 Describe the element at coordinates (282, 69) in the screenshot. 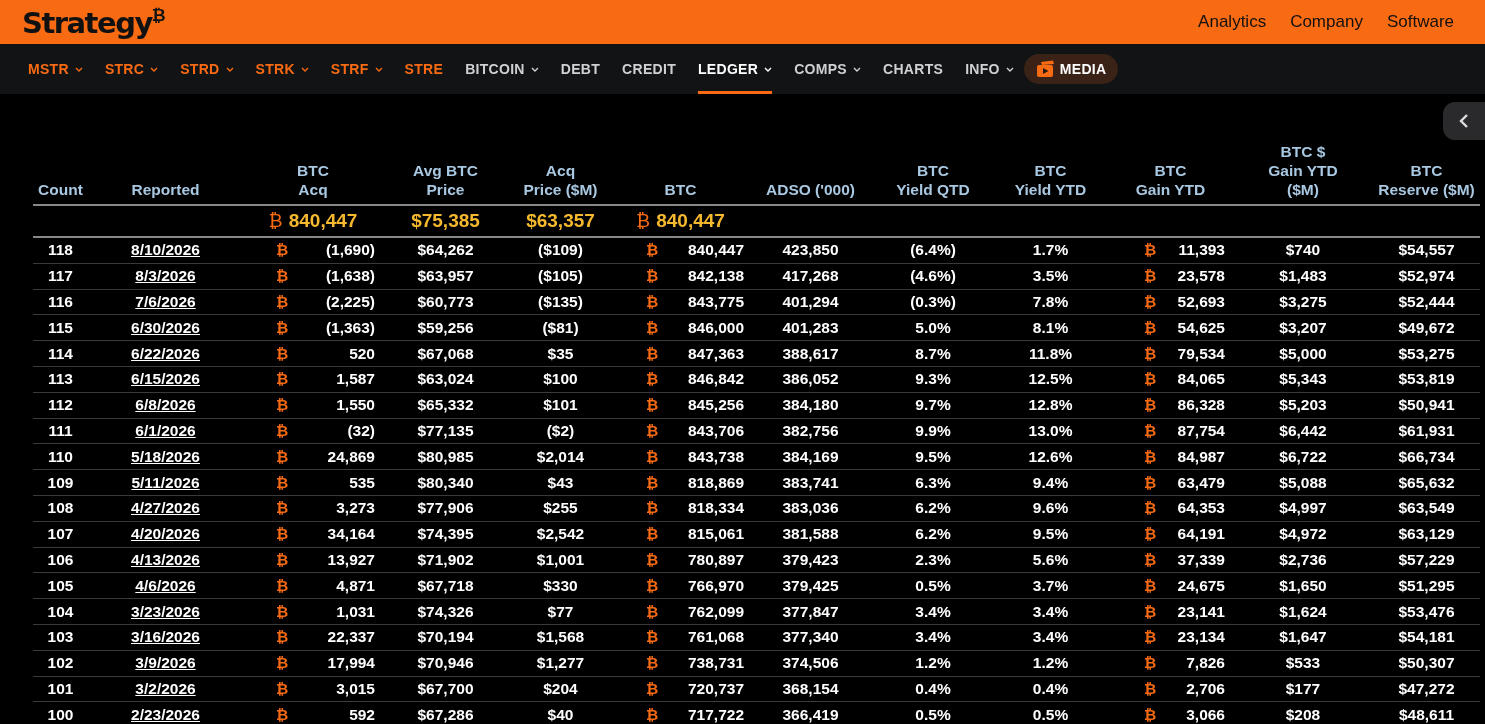

I see `nav-tab: STRK` at that location.